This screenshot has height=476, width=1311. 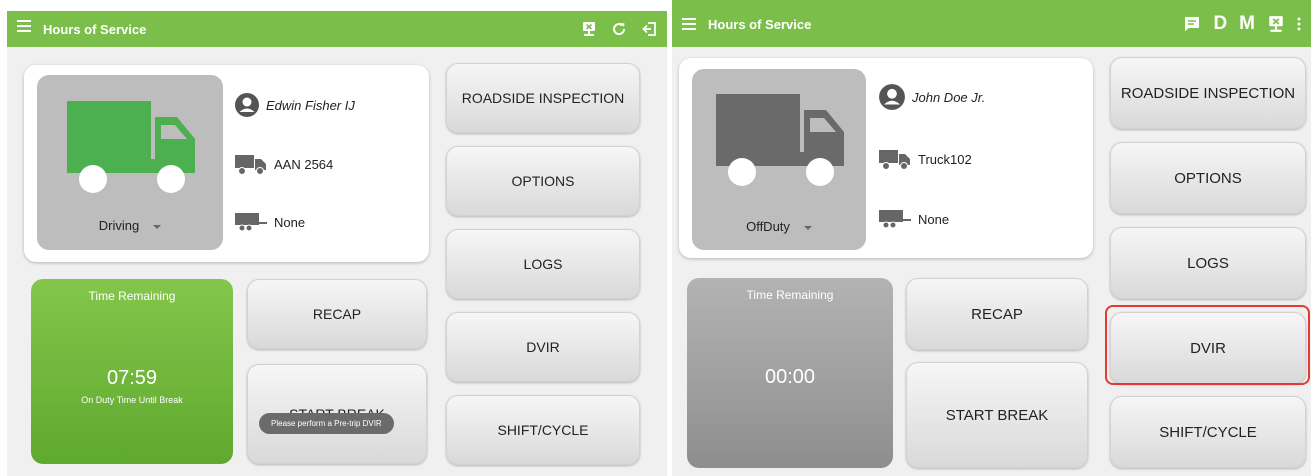 I want to click on status-dropdown: OffDuty, so click(x=779, y=226).